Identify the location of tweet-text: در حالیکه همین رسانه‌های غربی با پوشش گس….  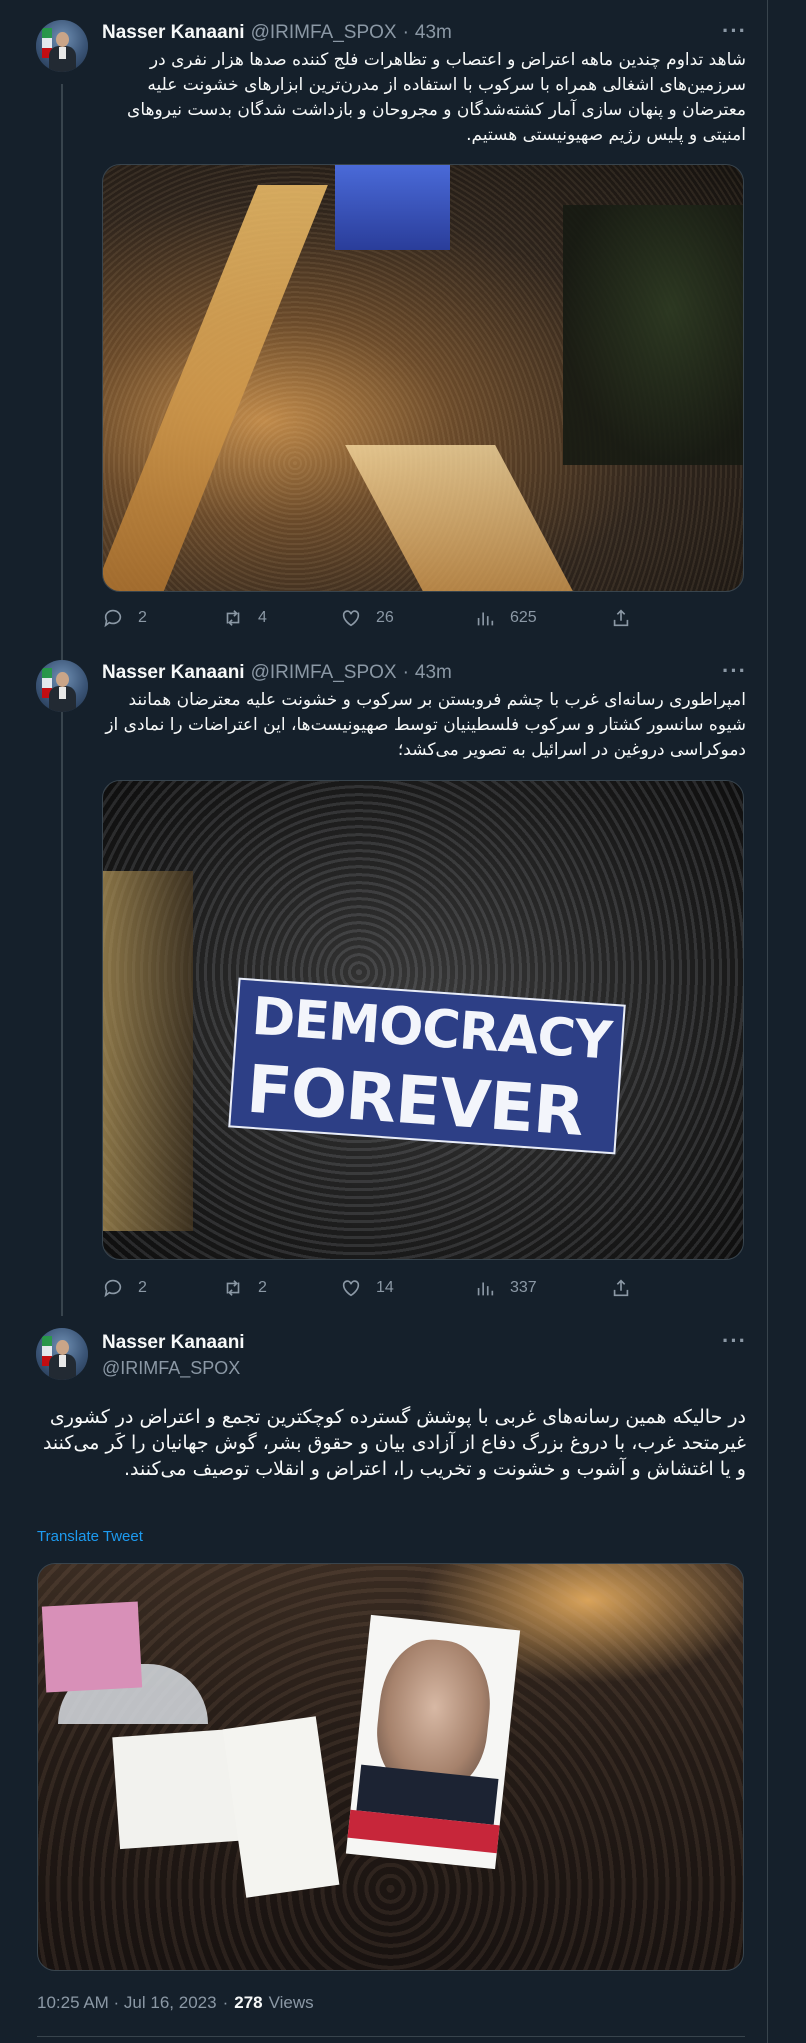
(394, 1443).